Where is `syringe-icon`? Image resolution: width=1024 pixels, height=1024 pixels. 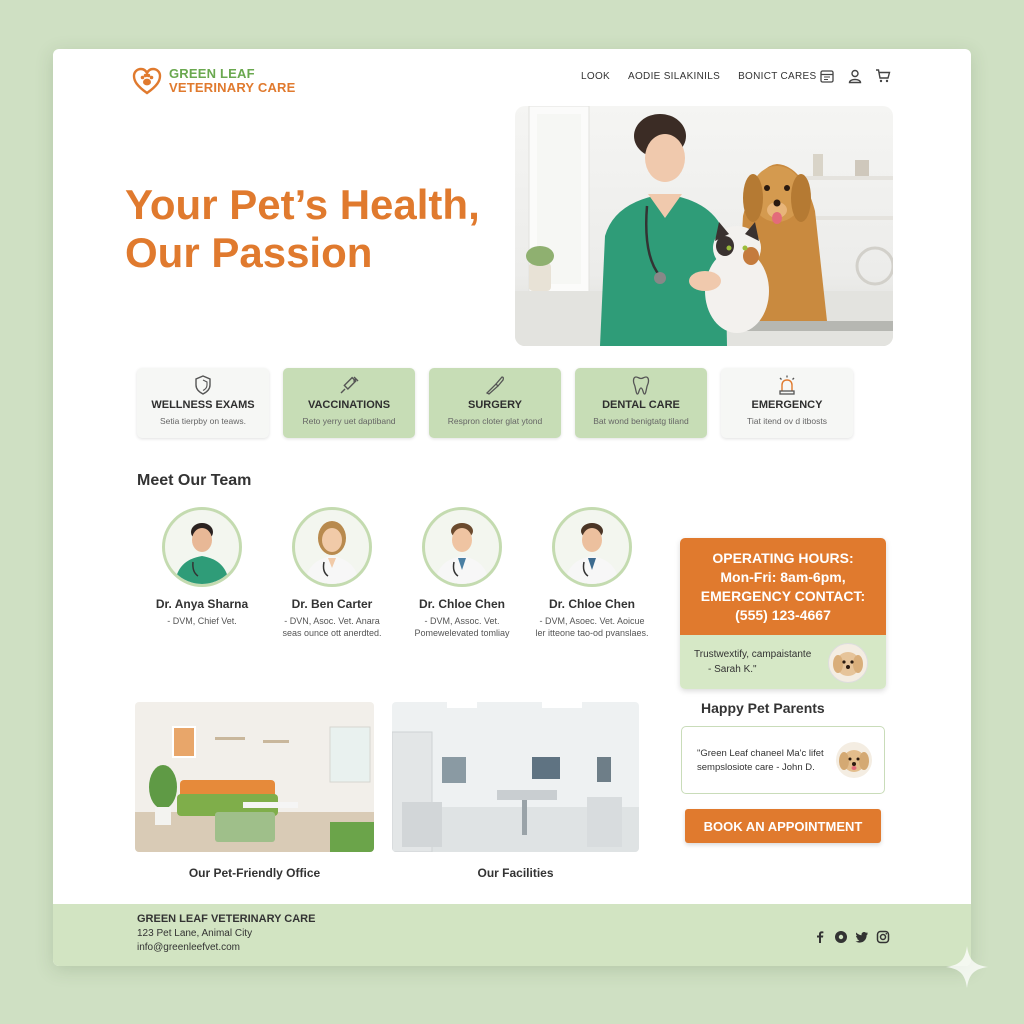 syringe-icon is located at coordinates (349, 385).